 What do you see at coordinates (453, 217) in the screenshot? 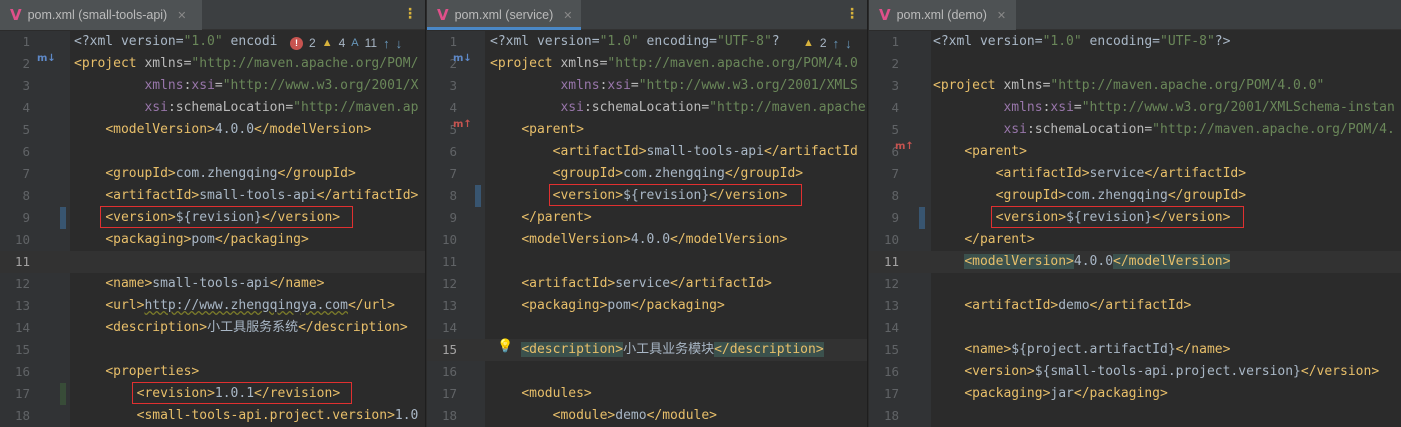
I see `line-number: 9` at bounding box center [453, 217].